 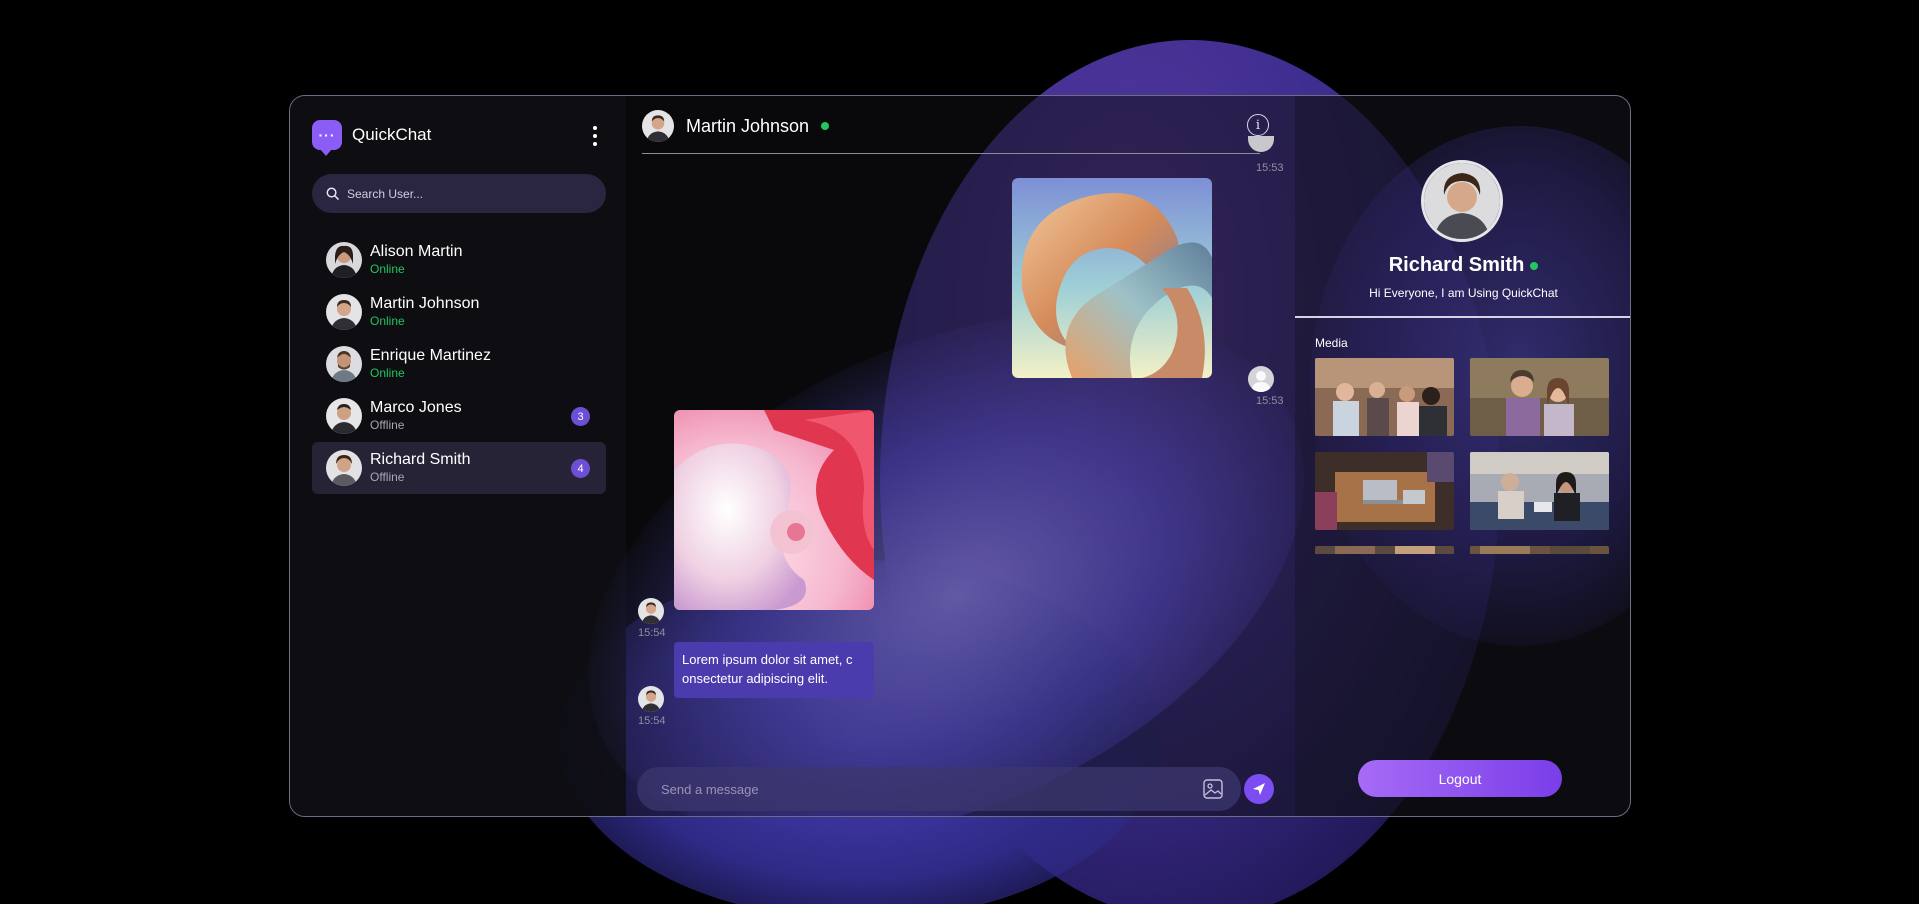 What do you see at coordinates (1258, 125) in the screenshot?
I see `info-icon: i` at bounding box center [1258, 125].